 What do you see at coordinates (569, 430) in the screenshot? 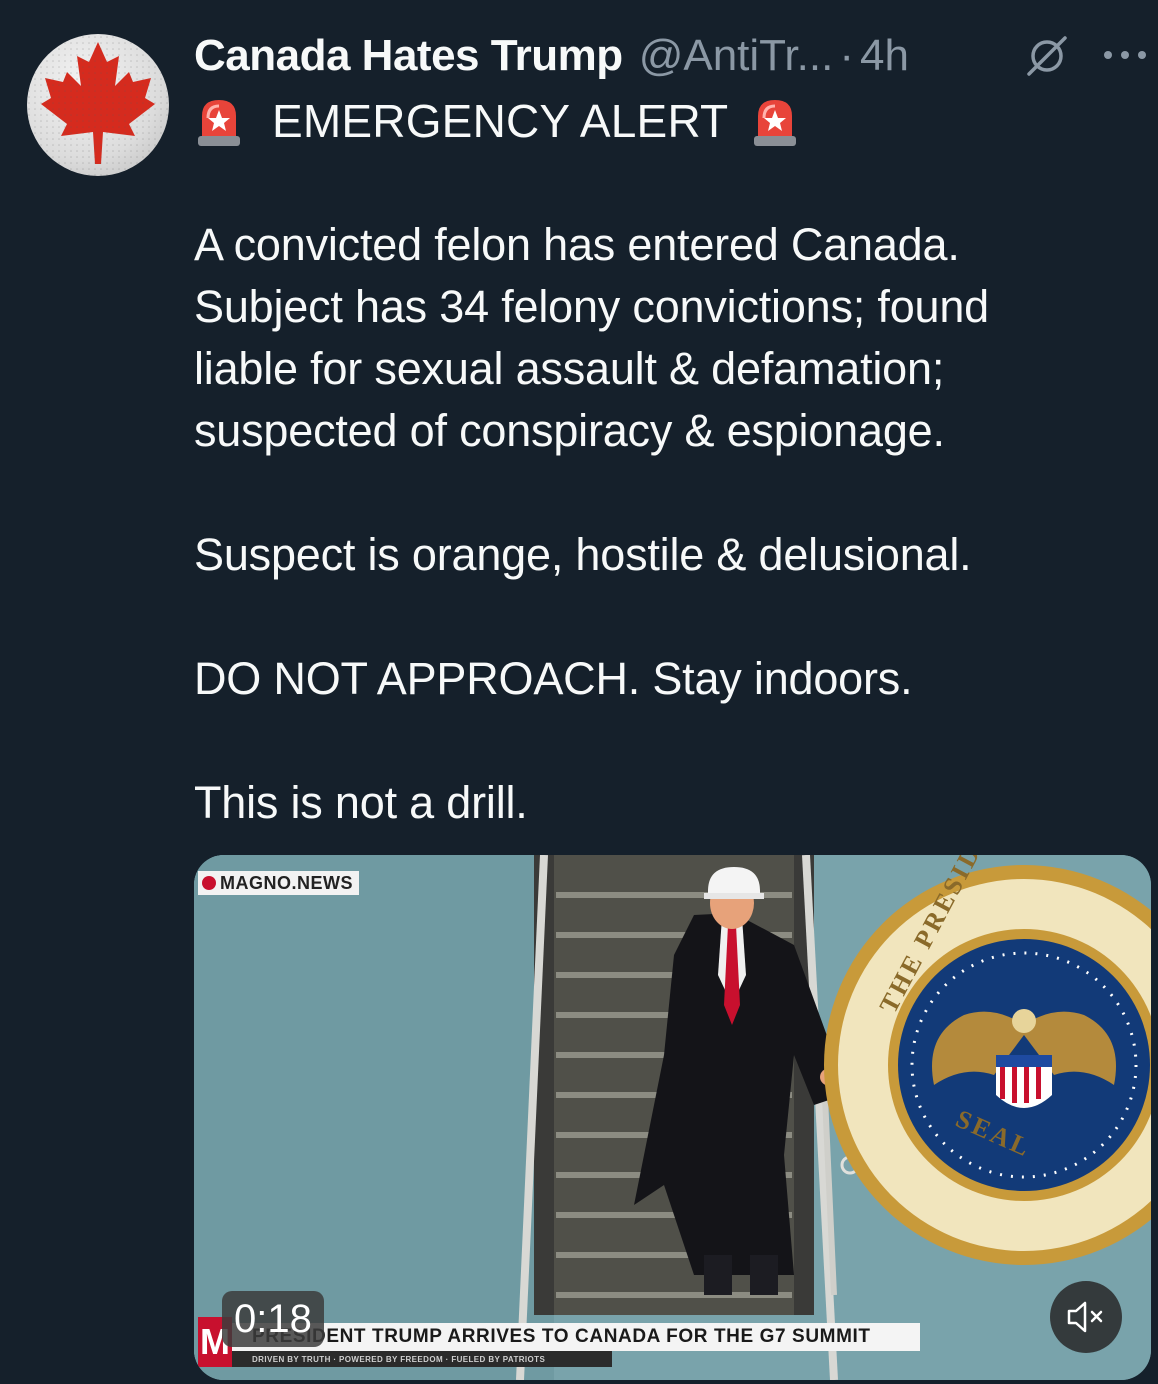
I see `text-line: suspected of conspiracy & espionage.` at bounding box center [569, 430].